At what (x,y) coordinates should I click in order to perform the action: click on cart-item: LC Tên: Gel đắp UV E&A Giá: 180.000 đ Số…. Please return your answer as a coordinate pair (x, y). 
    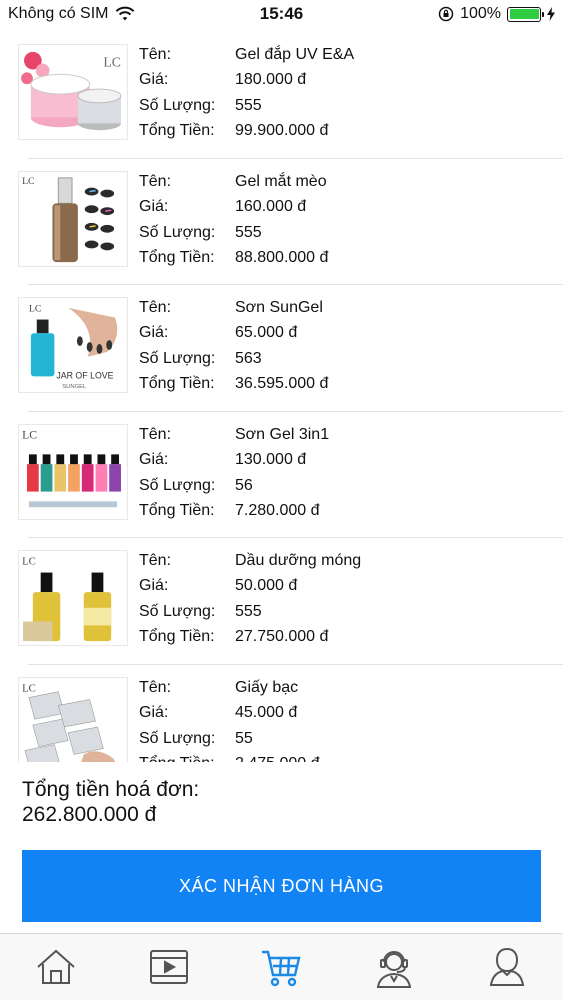
    Looking at the image, I should click on (281, 95).